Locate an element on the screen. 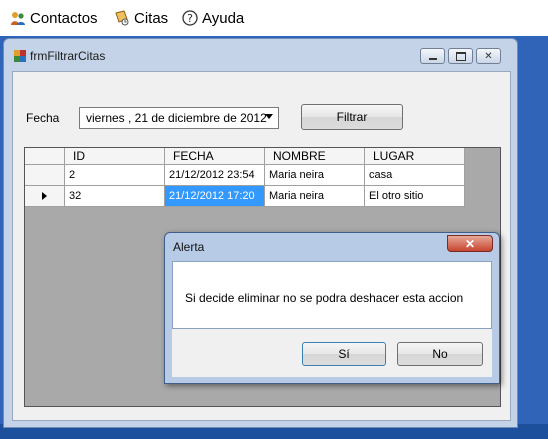 This screenshot has width=548, height=439. maximize-icon is located at coordinates (460, 56).